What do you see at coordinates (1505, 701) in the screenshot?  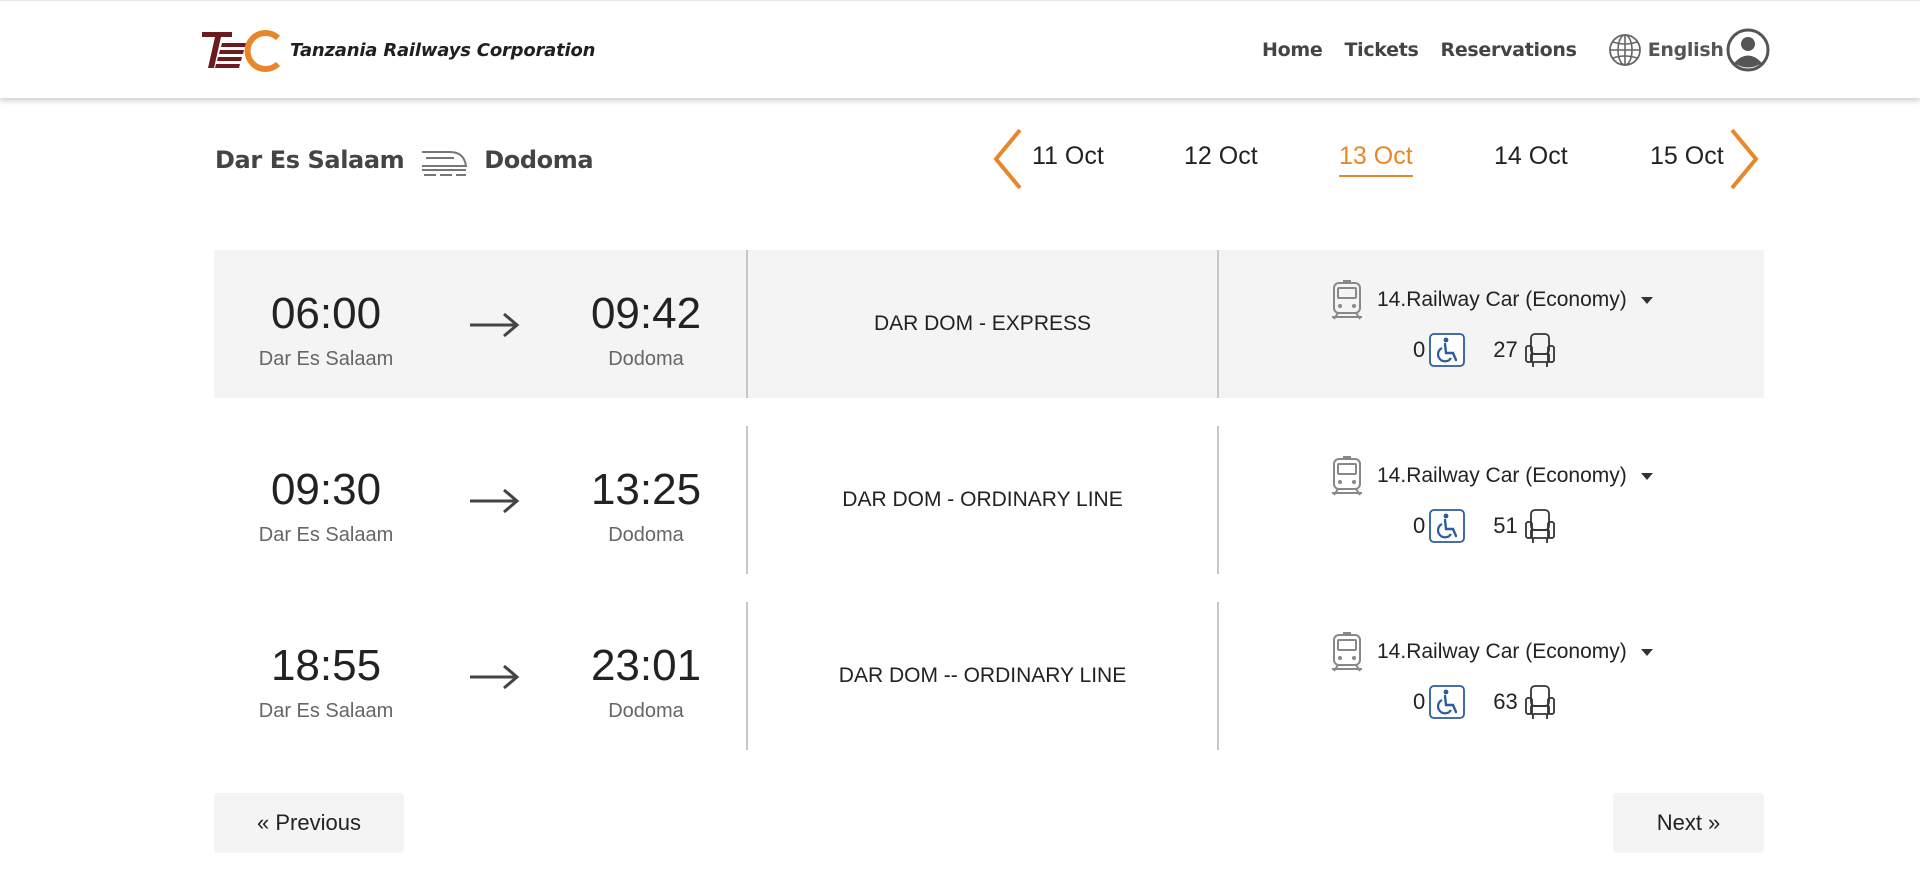 I see `regular-seat-count: 63` at bounding box center [1505, 701].